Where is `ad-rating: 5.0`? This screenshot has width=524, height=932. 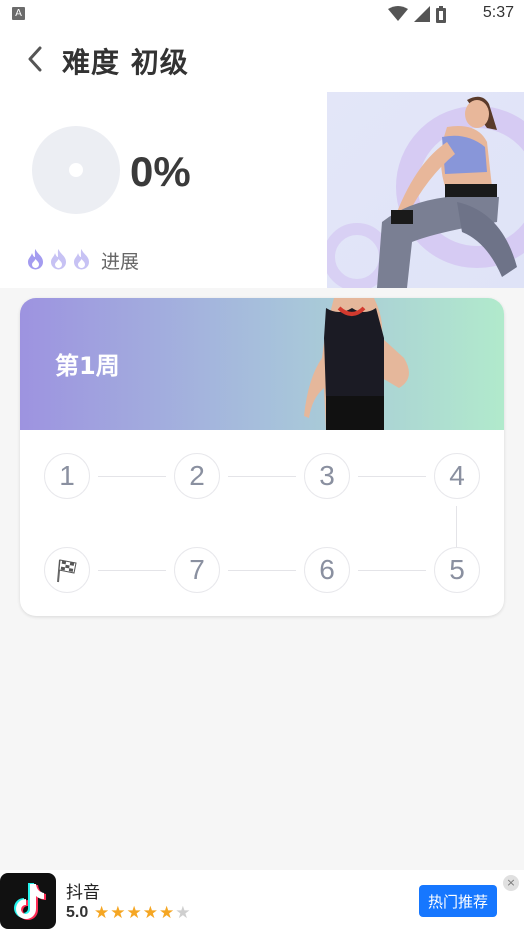
ad-rating: 5.0 is located at coordinates (77, 912).